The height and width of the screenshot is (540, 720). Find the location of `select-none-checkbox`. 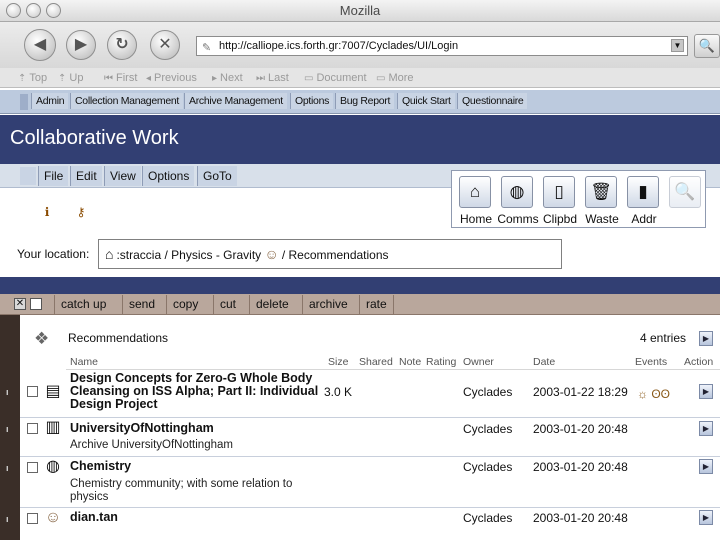

select-none-checkbox is located at coordinates (36, 304).